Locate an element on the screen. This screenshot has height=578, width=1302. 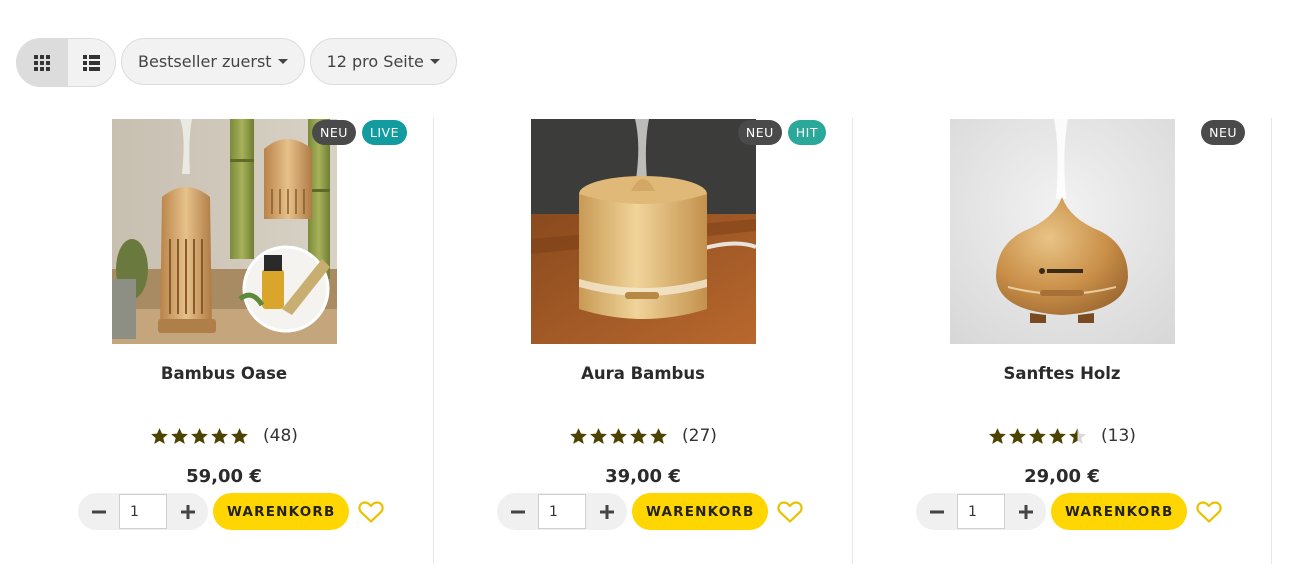
per-page-dropdown-label: 12 pro Seite is located at coordinates (375, 61).